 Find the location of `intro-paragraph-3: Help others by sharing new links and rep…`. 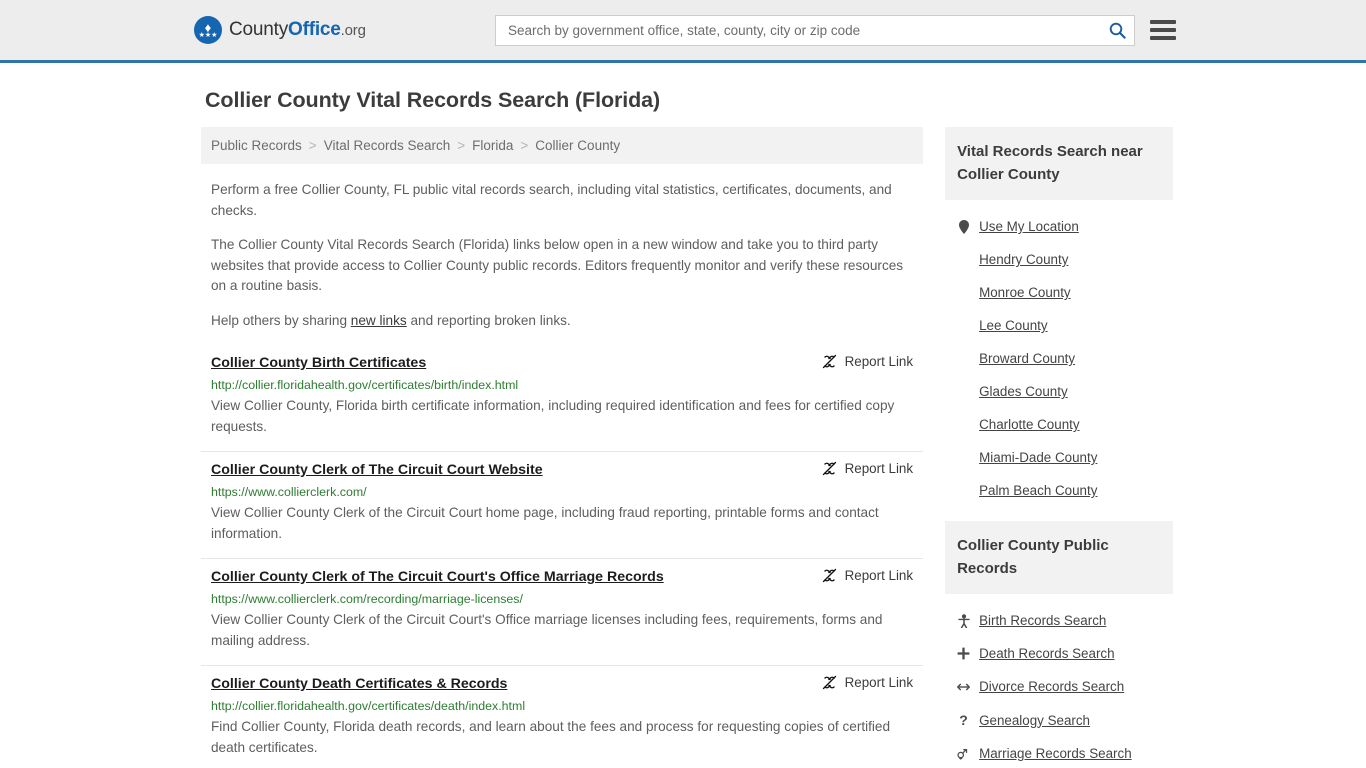

intro-paragraph-3: Help others by sharing new links and rep… is located at coordinates (562, 321).